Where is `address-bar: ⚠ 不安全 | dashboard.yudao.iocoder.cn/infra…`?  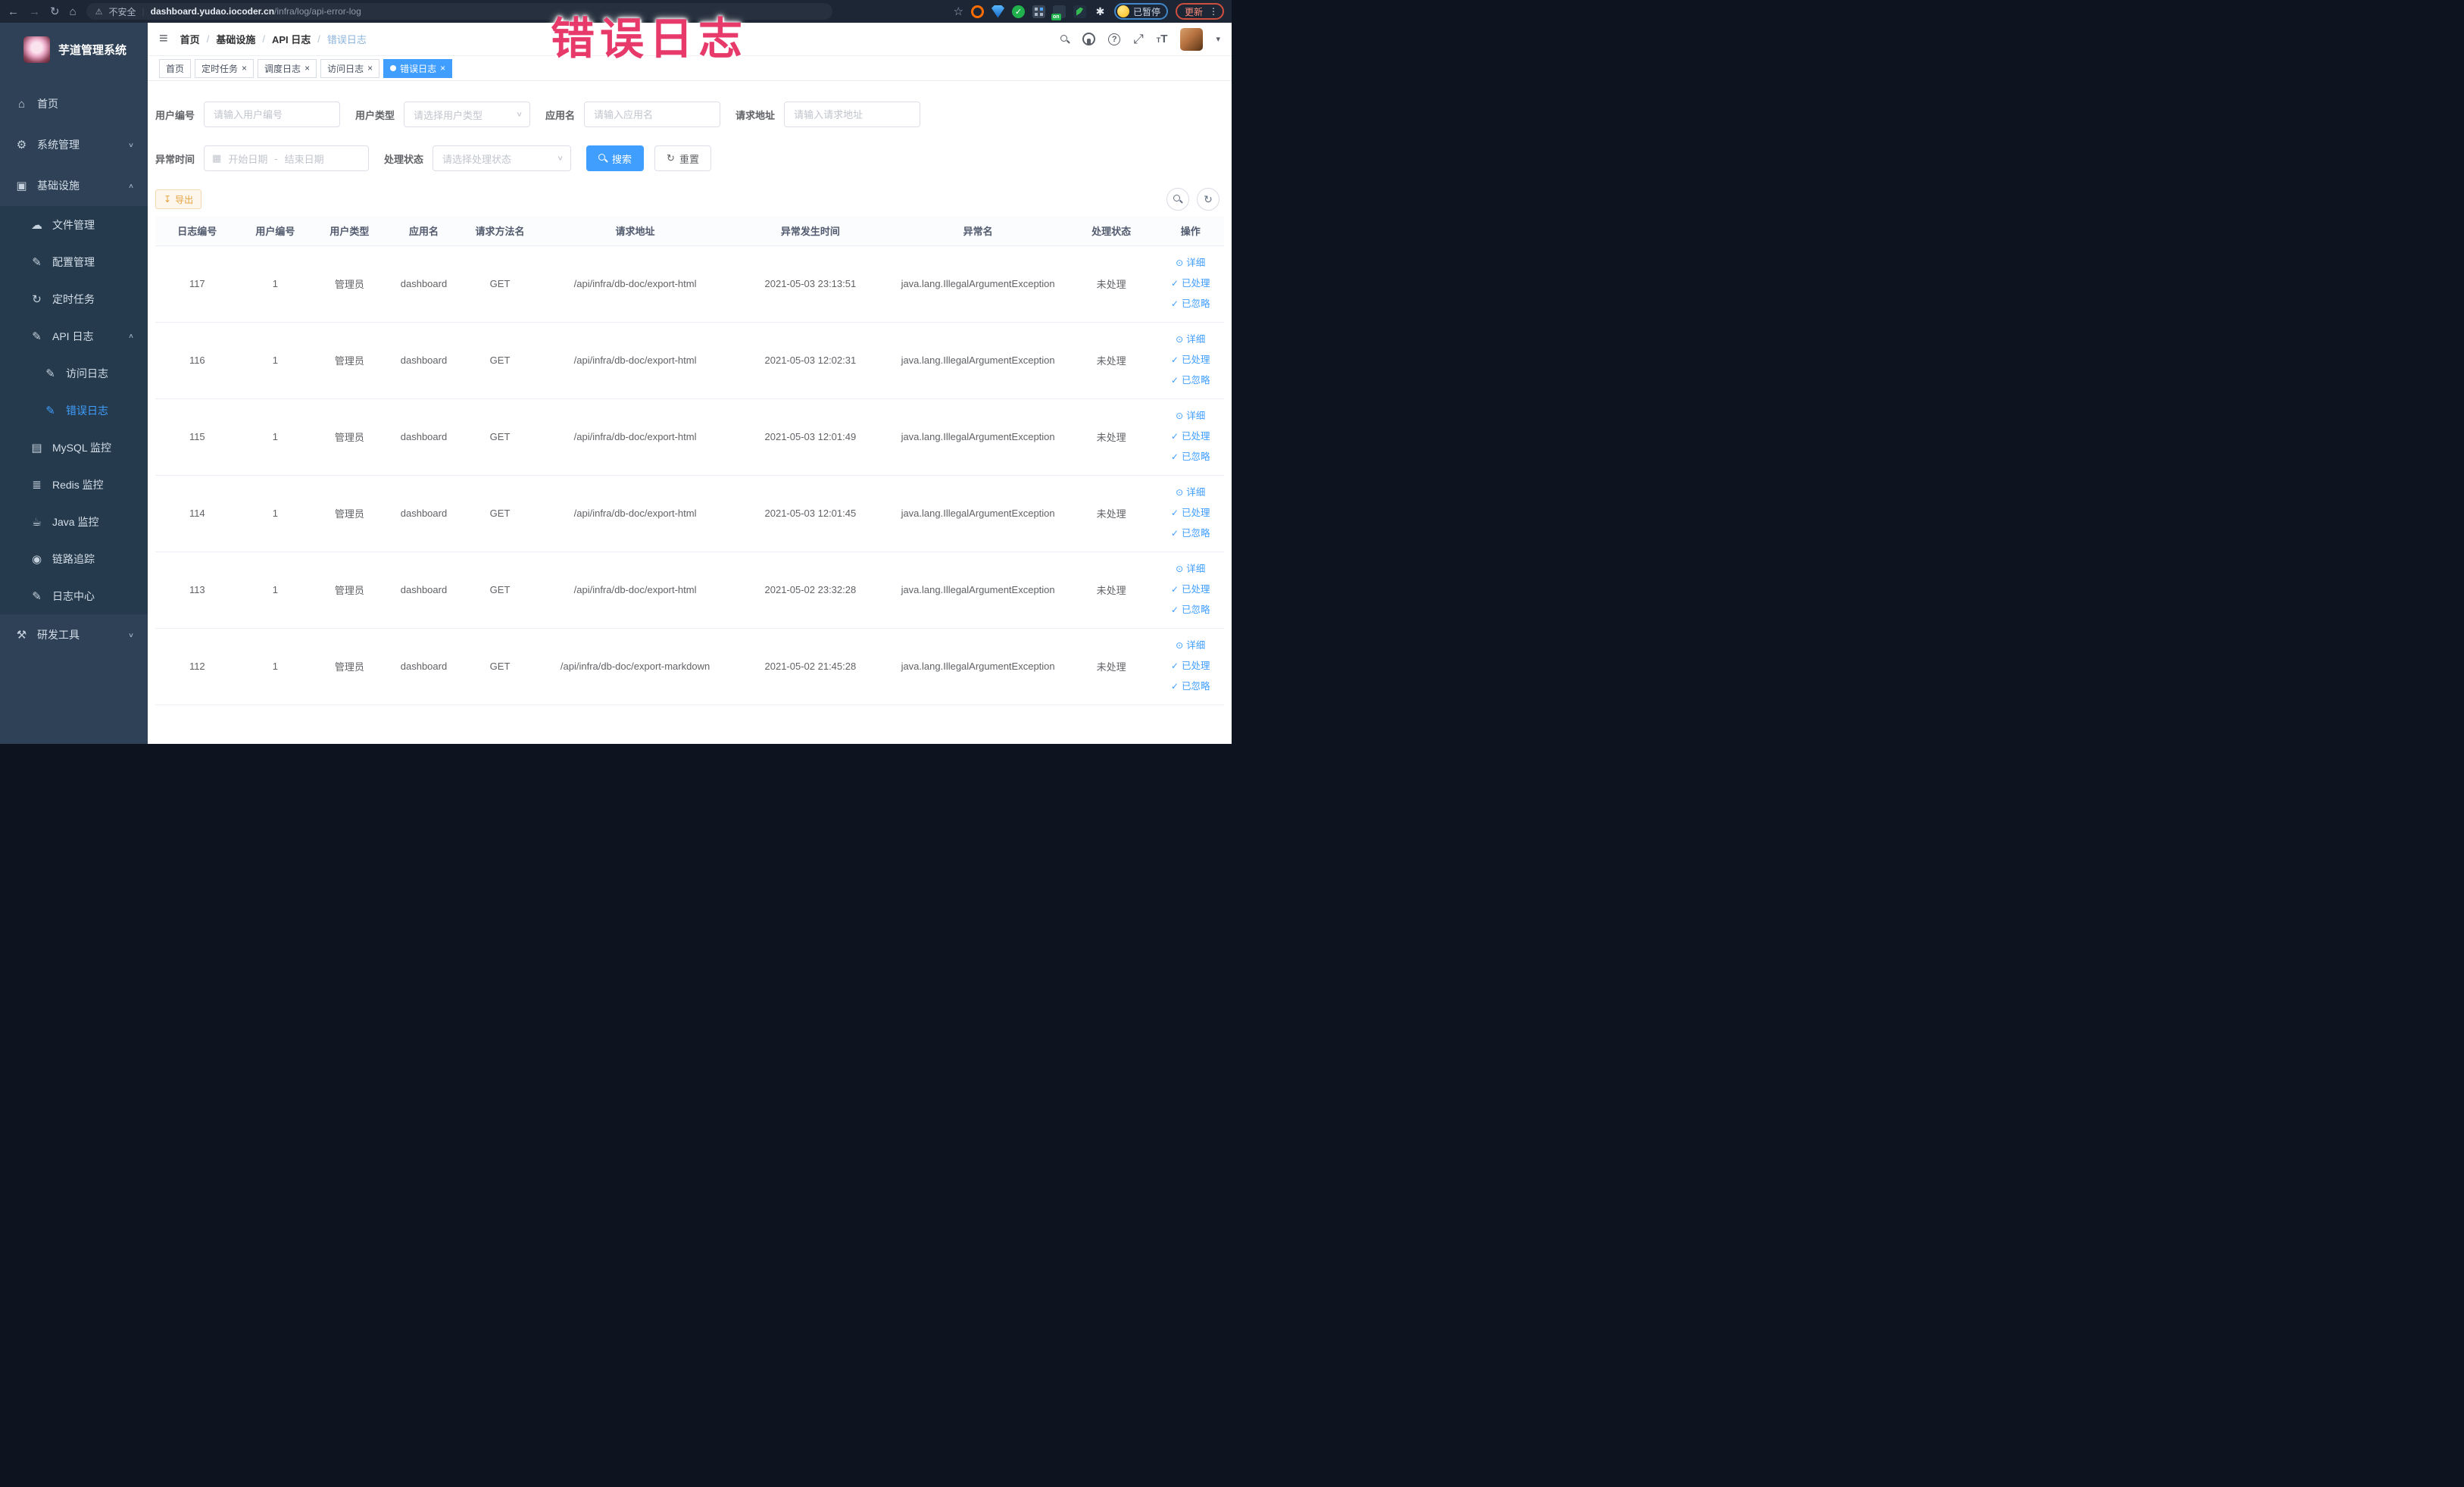 address-bar: ⚠ 不安全 | dashboard.yudao.iocoder.cn/infra… is located at coordinates (459, 11).